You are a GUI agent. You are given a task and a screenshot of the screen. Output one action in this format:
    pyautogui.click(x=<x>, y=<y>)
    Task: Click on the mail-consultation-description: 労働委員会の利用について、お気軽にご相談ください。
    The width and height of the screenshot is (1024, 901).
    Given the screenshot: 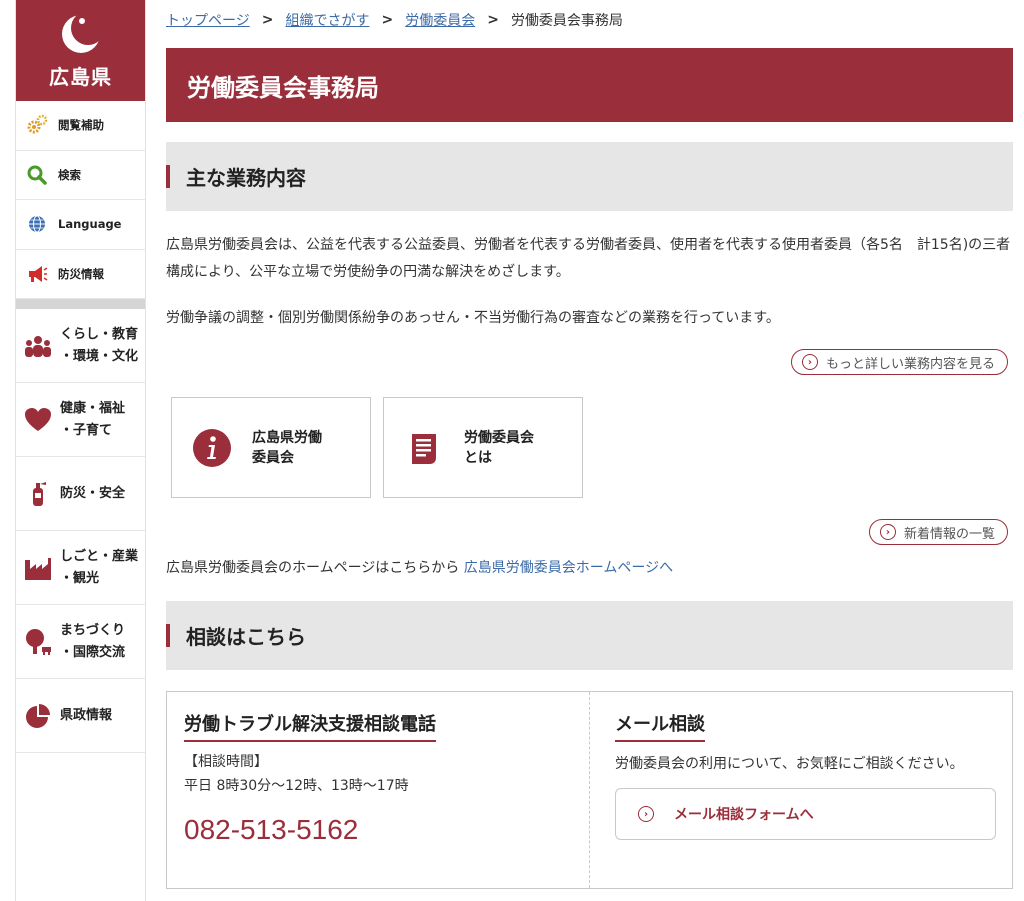 What is the action you would take?
    pyautogui.click(x=789, y=764)
    